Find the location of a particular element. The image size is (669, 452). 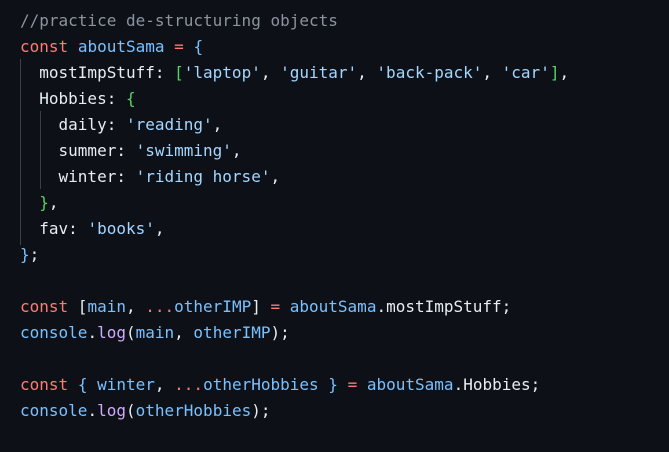

code-line: }, is located at coordinates (39, 203).